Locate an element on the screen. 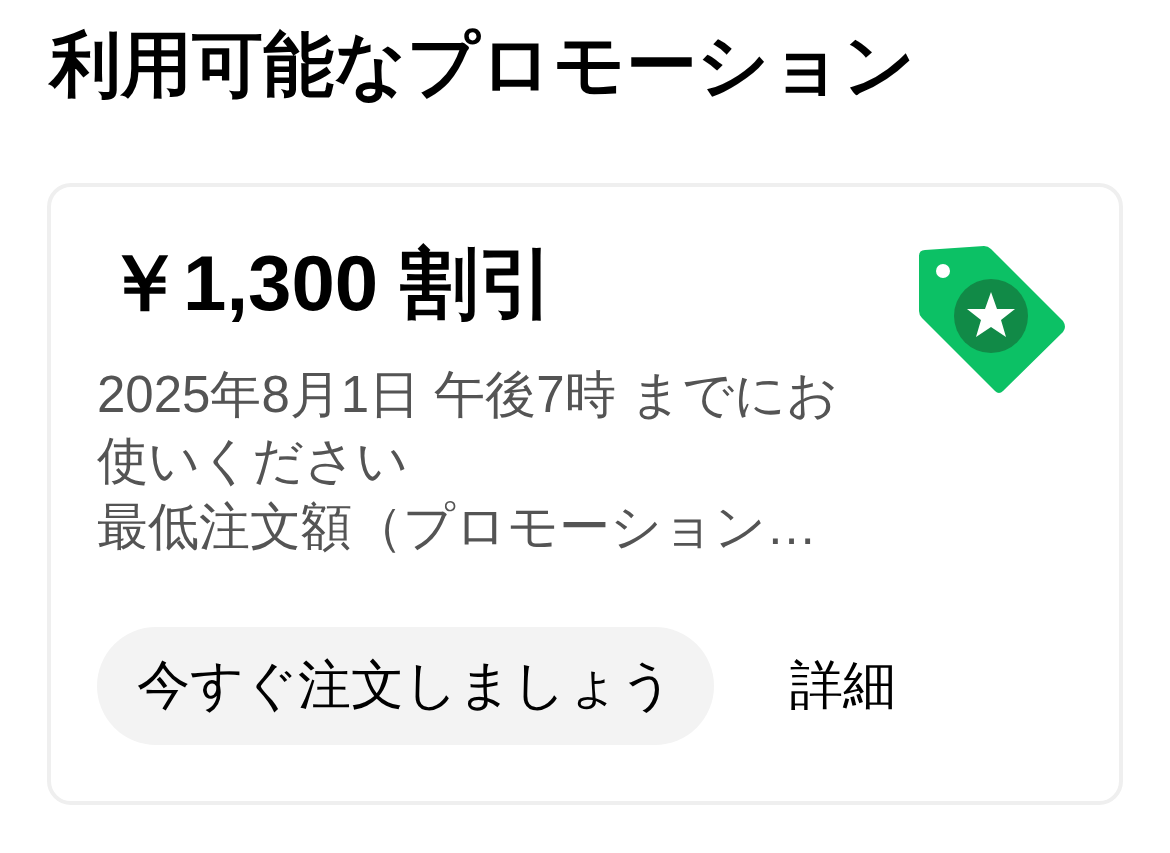  order-now-button: 今すぐ注文しましょう is located at coordinates (405, 686).